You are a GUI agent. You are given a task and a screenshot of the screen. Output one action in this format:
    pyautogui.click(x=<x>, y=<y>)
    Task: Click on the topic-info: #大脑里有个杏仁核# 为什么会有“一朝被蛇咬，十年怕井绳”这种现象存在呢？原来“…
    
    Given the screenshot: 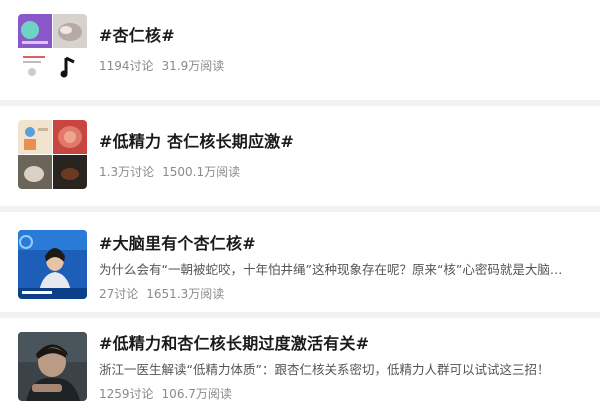 What is the action you would take?
    pyautogui.click(x=339, y=268)
    